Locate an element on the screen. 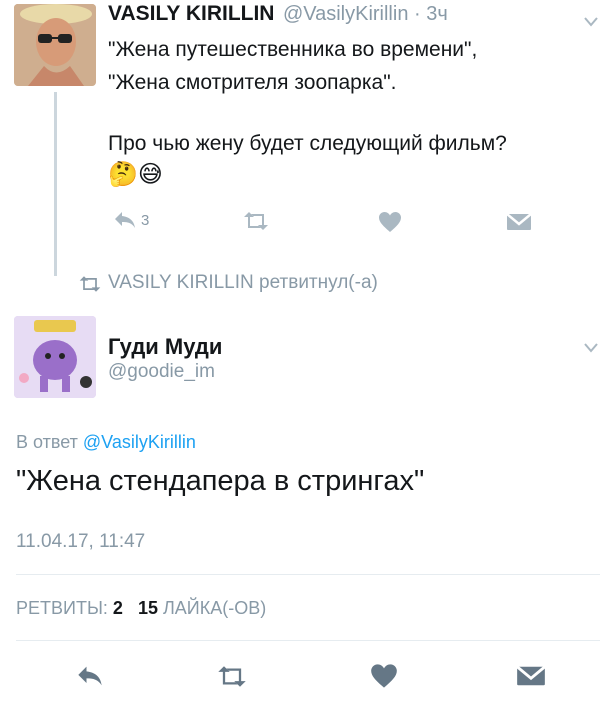 The height and width of the screenshot is (706, 600). main-direct-message-button is located at coordinates (531, 676).